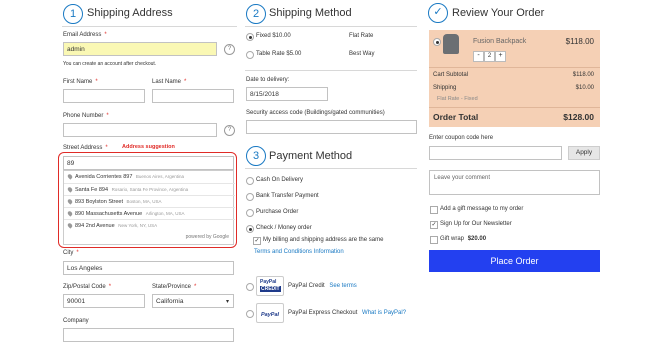  Describe the element at coordinates (130, 13) in the screenshot. I see `shipping-address-title: Shipping Address` at that location.